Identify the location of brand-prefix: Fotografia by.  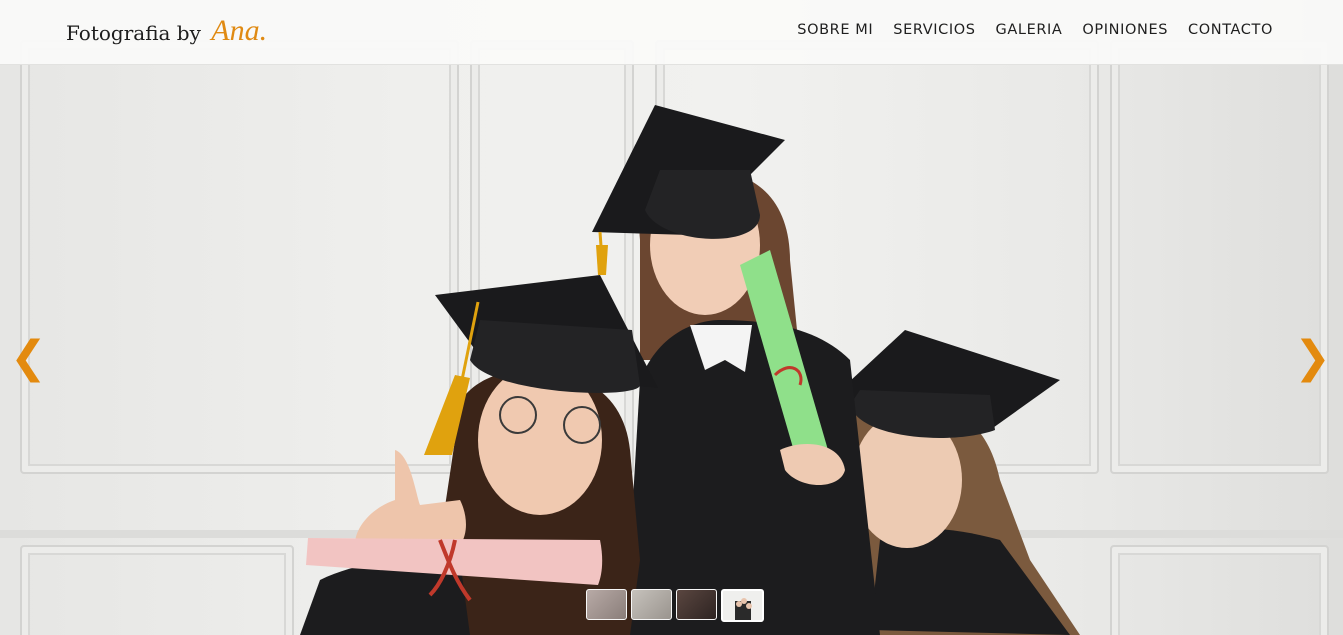
(133, 33).